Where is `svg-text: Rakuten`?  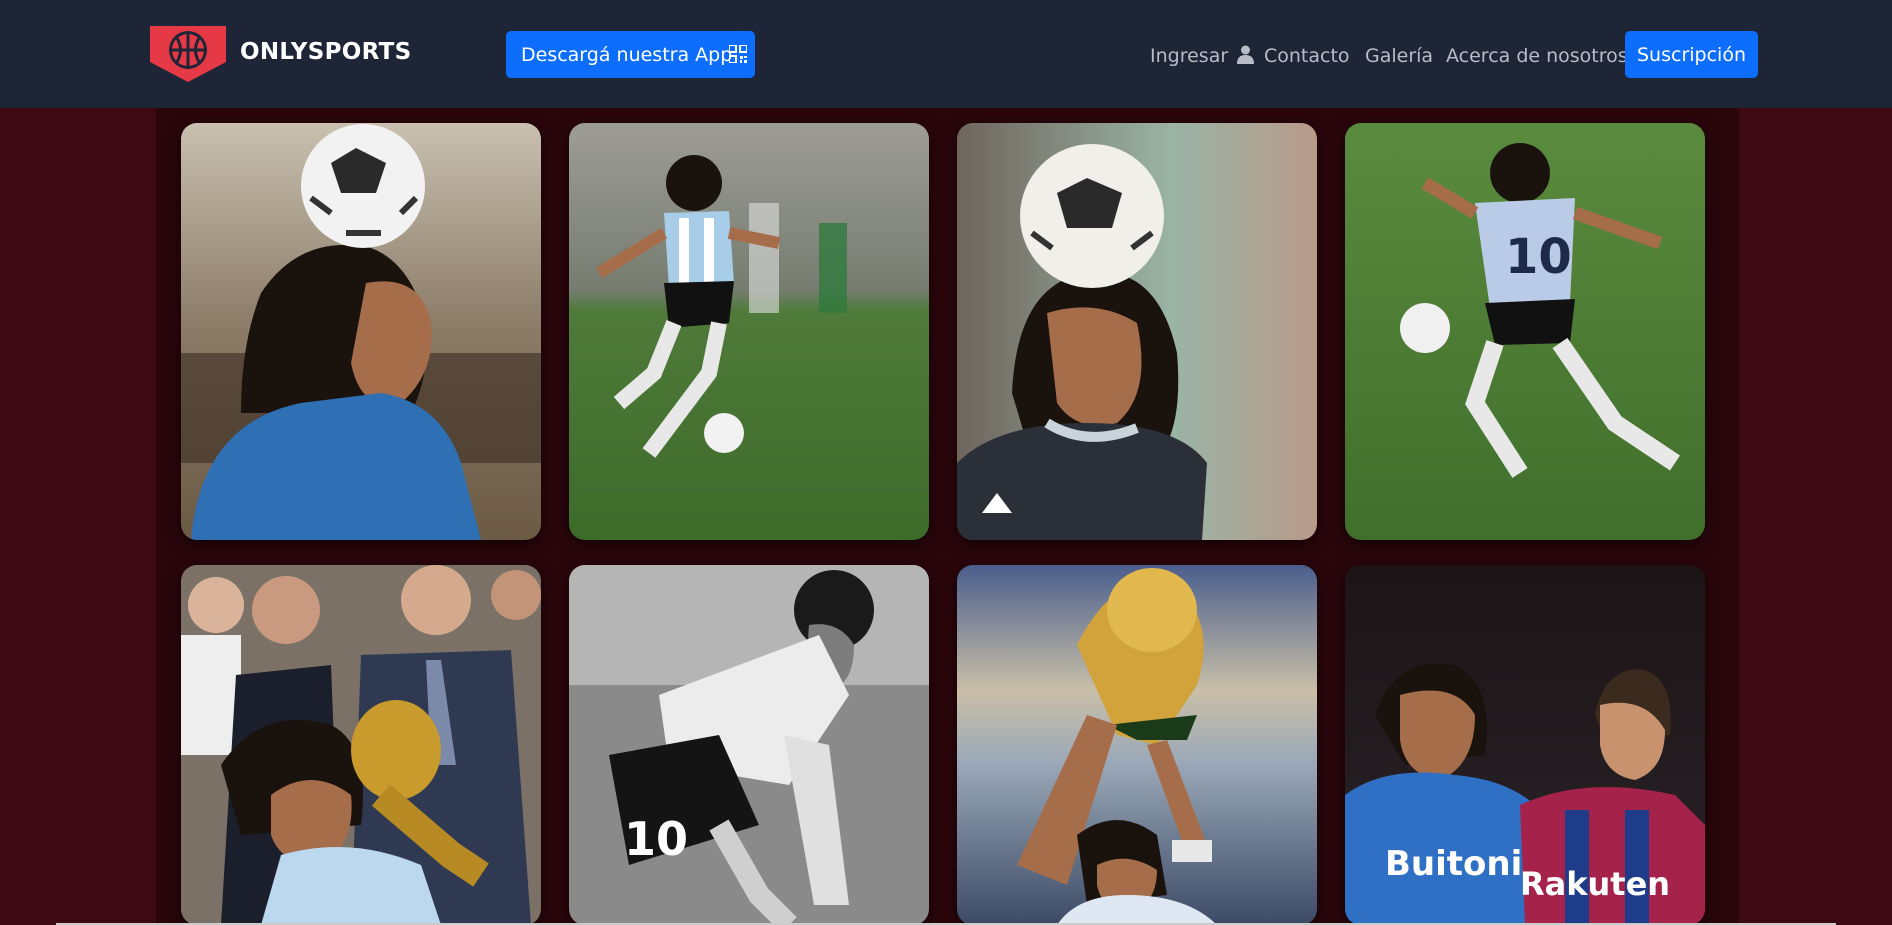 svg-text: Rakuten is located at coordinates (1595, 884).